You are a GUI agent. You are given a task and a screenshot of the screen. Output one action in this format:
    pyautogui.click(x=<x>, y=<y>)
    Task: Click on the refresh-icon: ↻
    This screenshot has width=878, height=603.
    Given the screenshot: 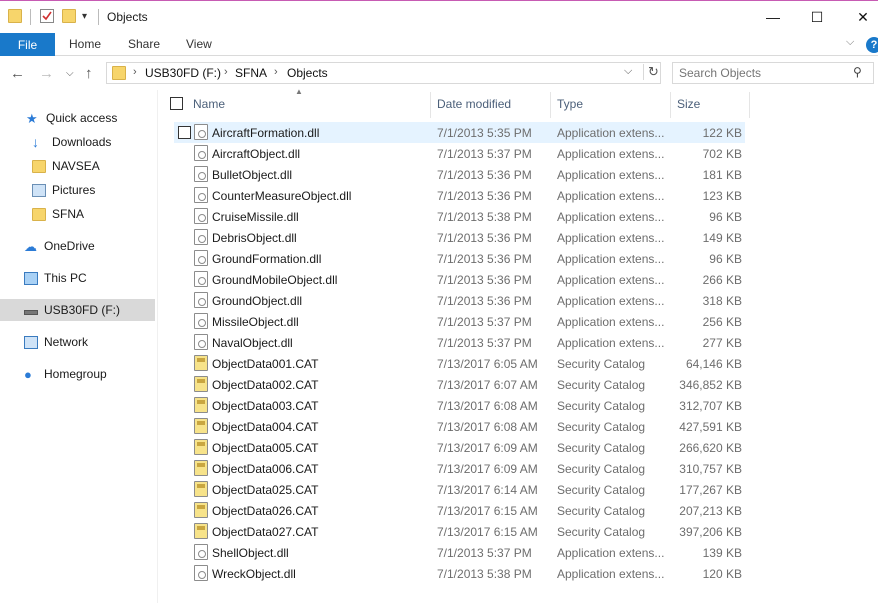 What is the action you would take?
    pyautogui.click(x=651, y=72)
    